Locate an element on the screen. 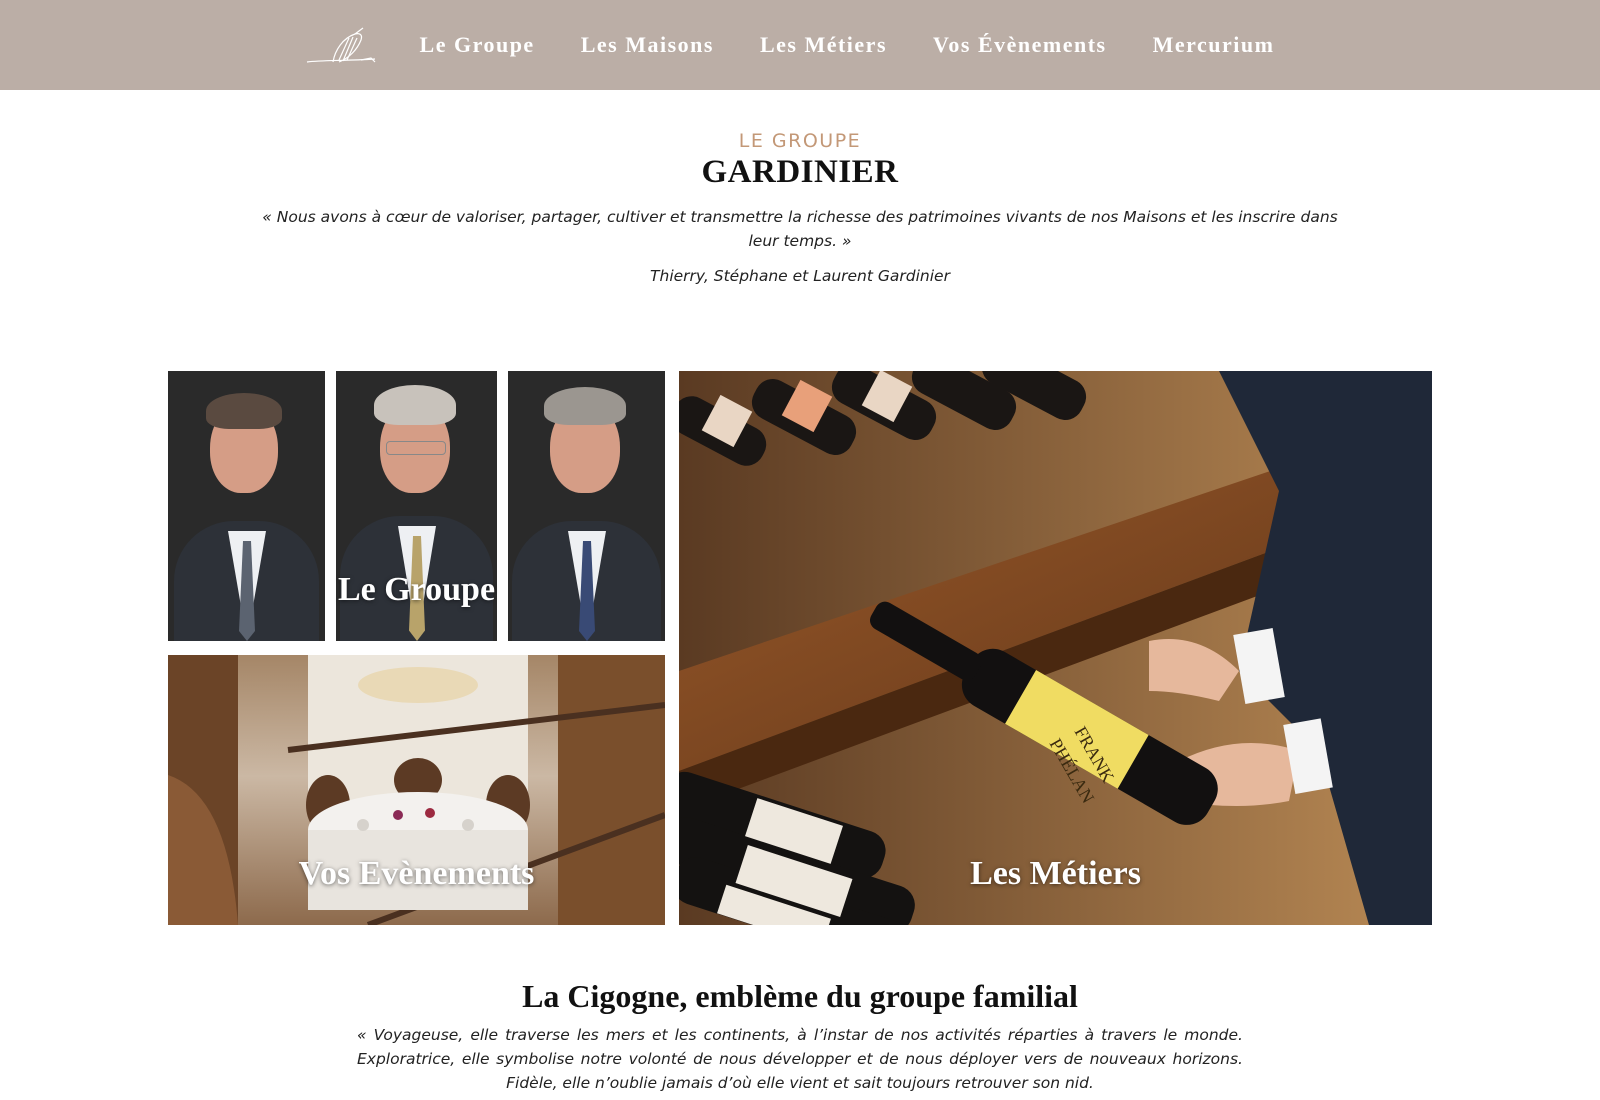 The image size is (1600, 1100). tile-label-le-groupe: Le Groupe is located at coordinates (416, 589).